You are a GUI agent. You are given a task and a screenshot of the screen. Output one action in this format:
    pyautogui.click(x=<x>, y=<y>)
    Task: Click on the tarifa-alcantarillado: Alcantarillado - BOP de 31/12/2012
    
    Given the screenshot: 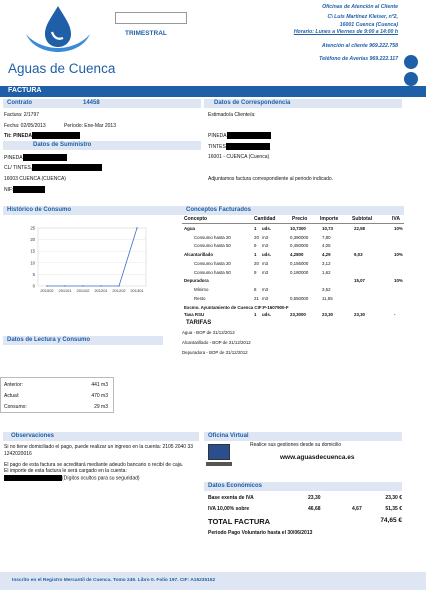 What is the action you would take?
    pyautogui.click(x=216, y=342)
    